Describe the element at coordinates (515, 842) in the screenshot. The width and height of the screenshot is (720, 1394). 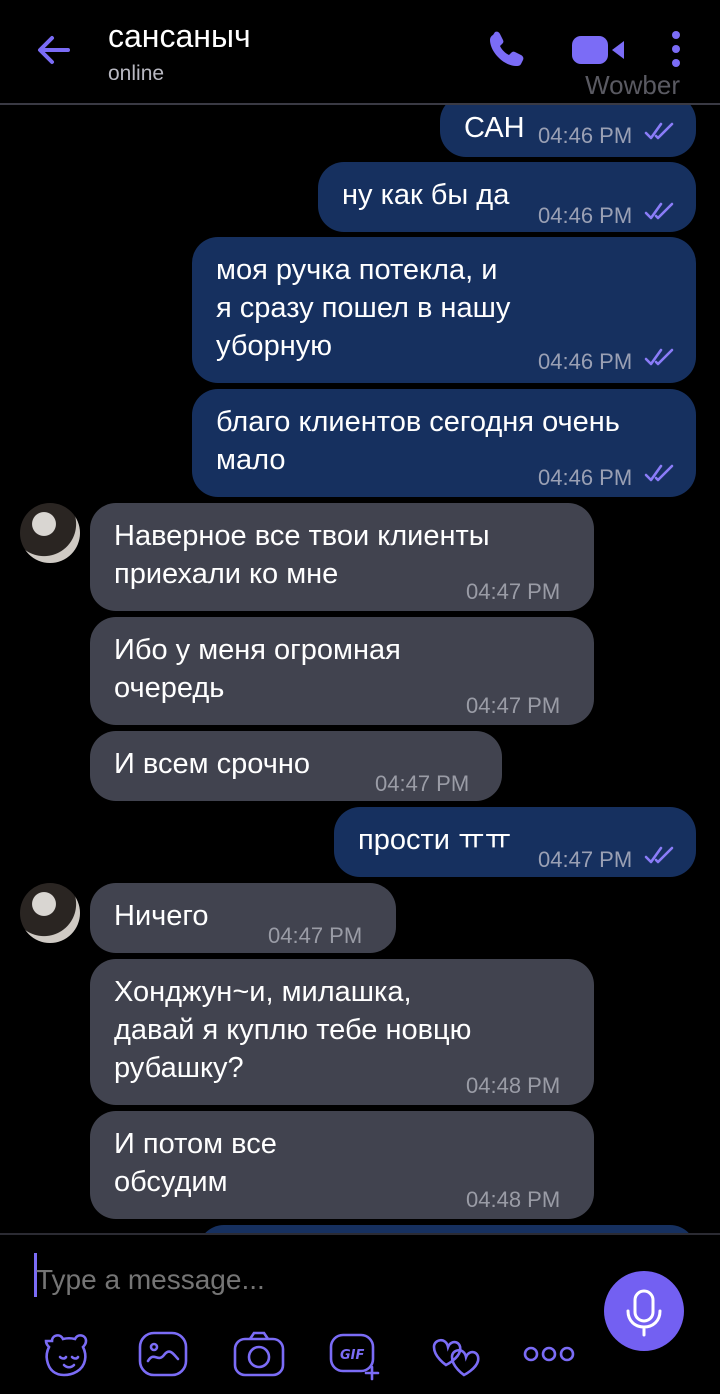
I see `outgoing-message: прости ㅠㅠ 04:47 PM` at that location.